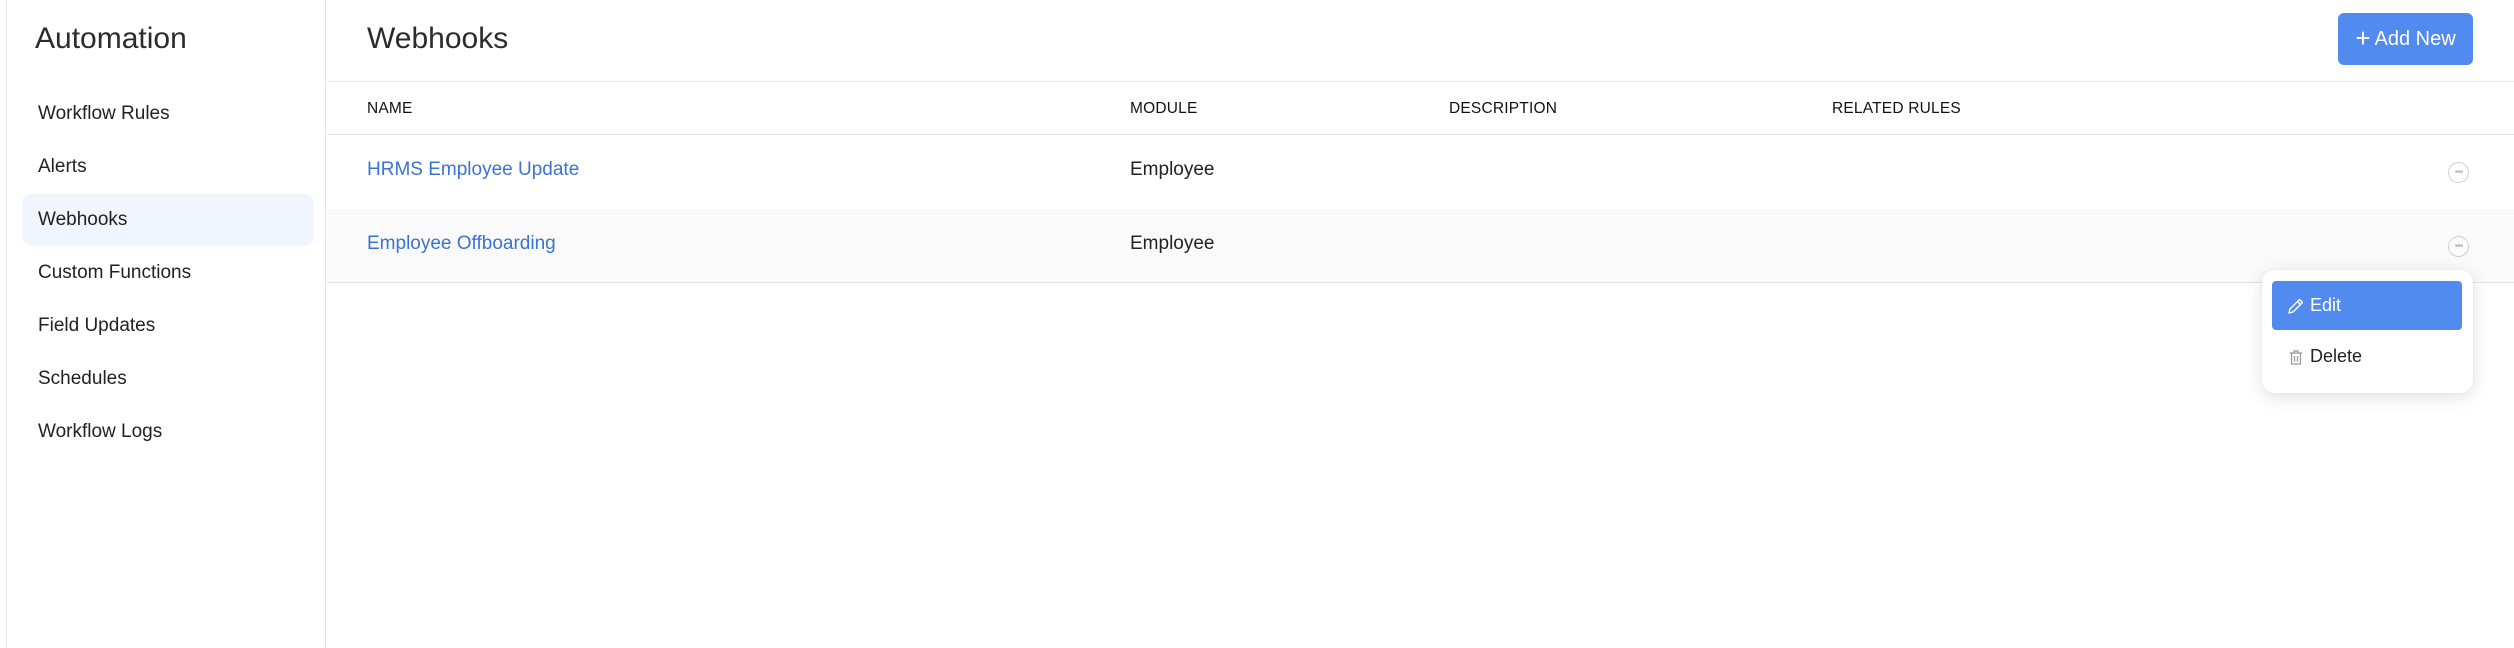 The image size is (2514, 648). I want to click on row-actions-menu: Edit Delete, so click(2367, 331).